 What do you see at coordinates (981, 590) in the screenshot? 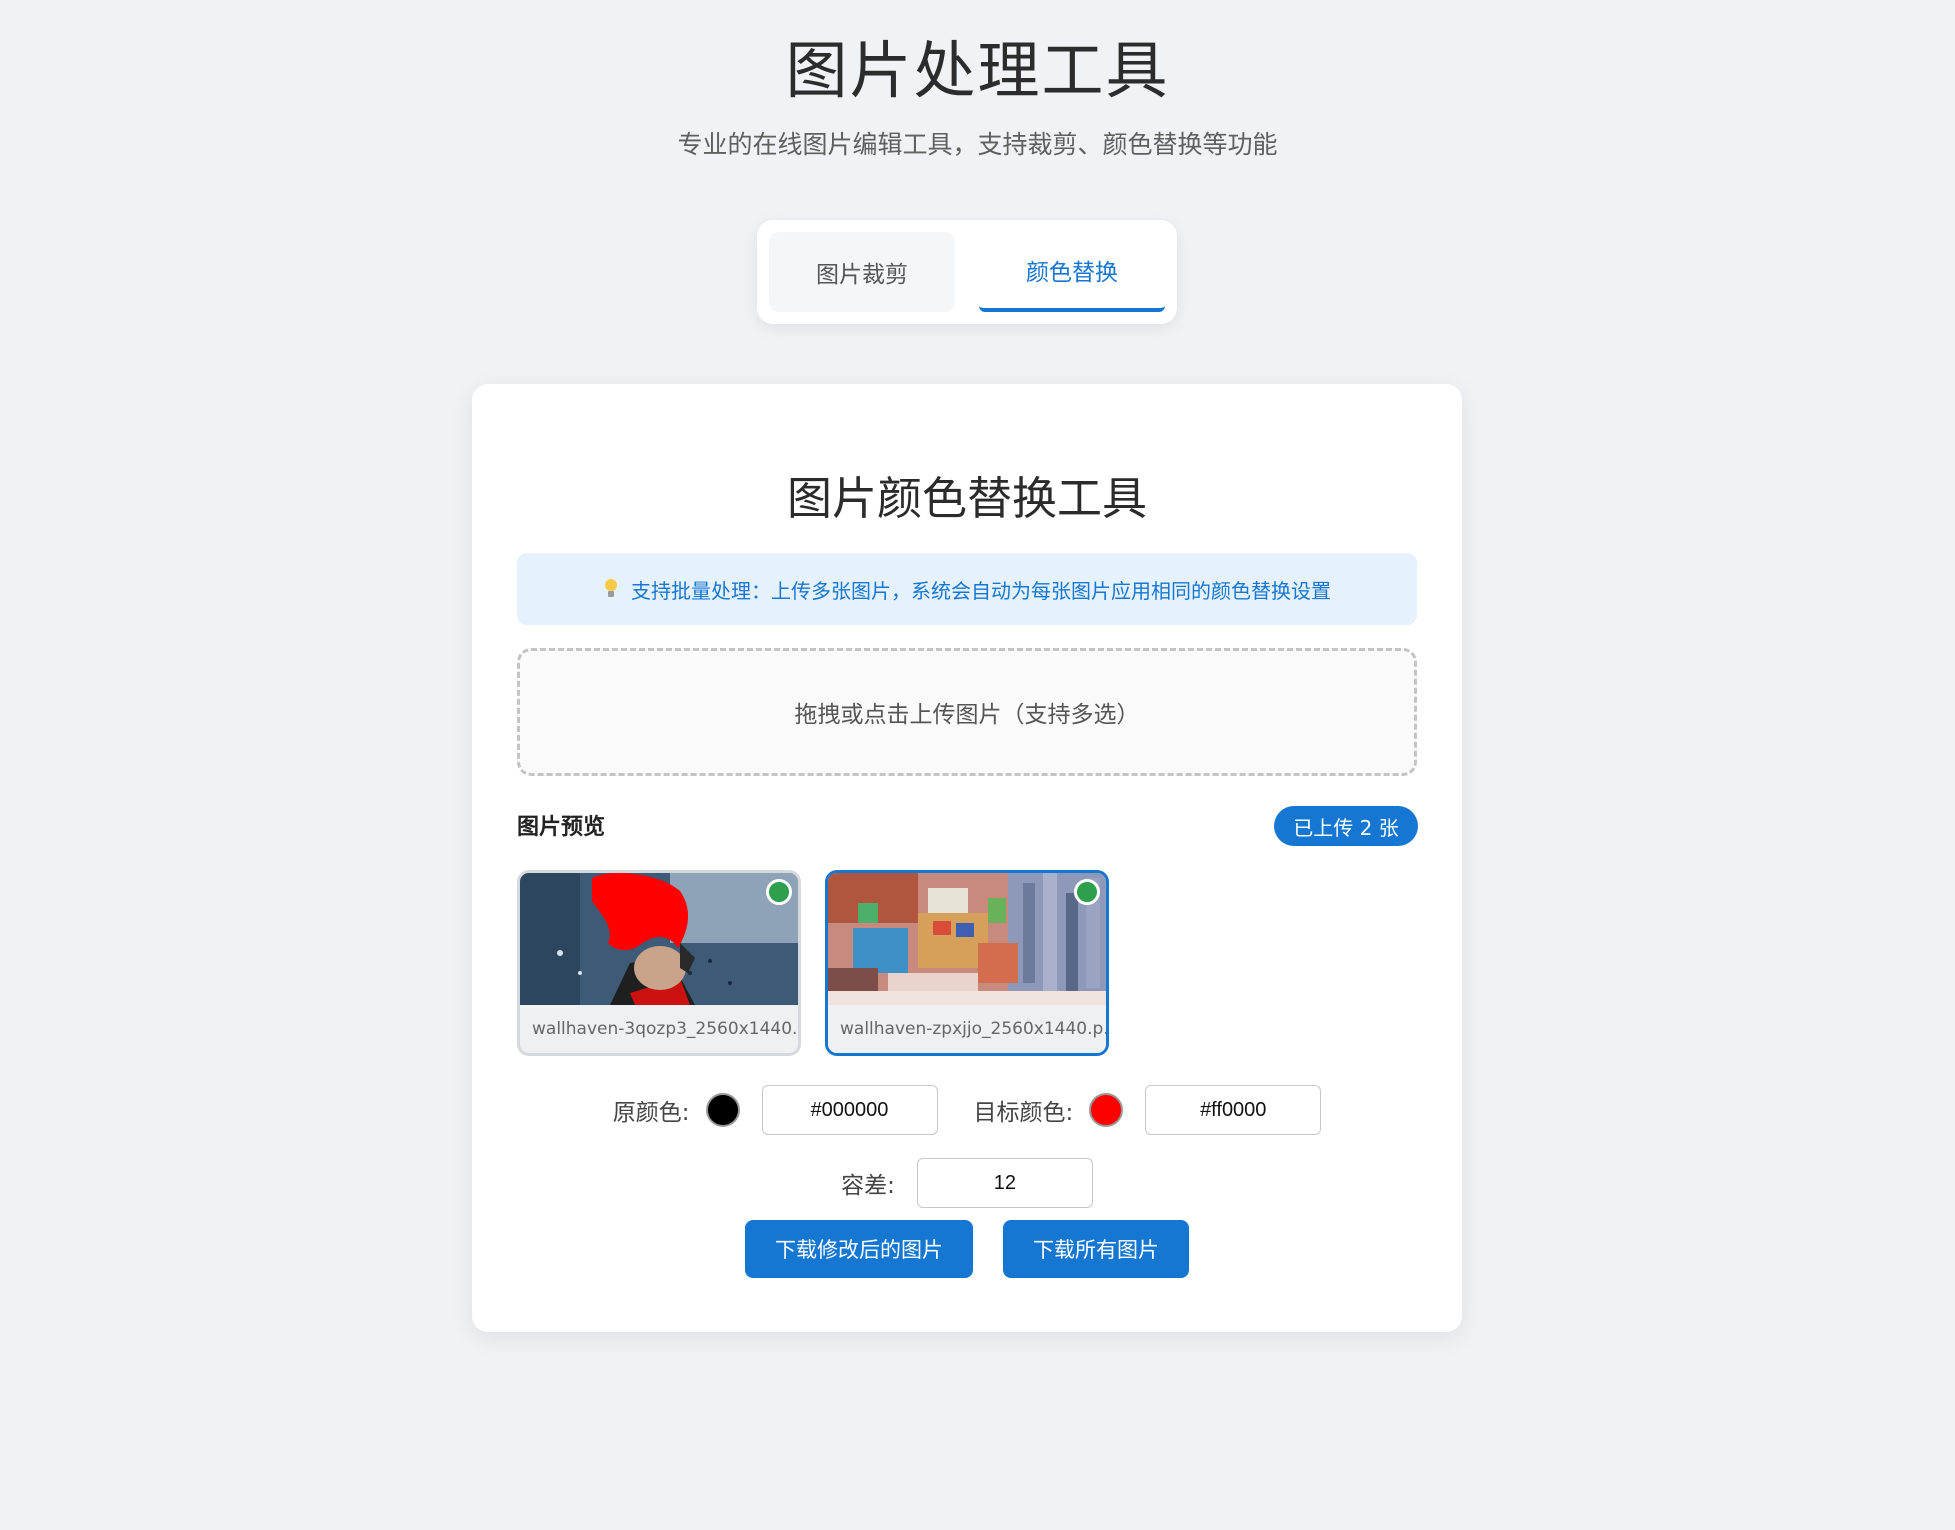
I see `batch-info-text: 支持批量处理：上传多张图片，系统会自动为每张图片应用相同的颜色替换设置` at bounding box center [981, 590].